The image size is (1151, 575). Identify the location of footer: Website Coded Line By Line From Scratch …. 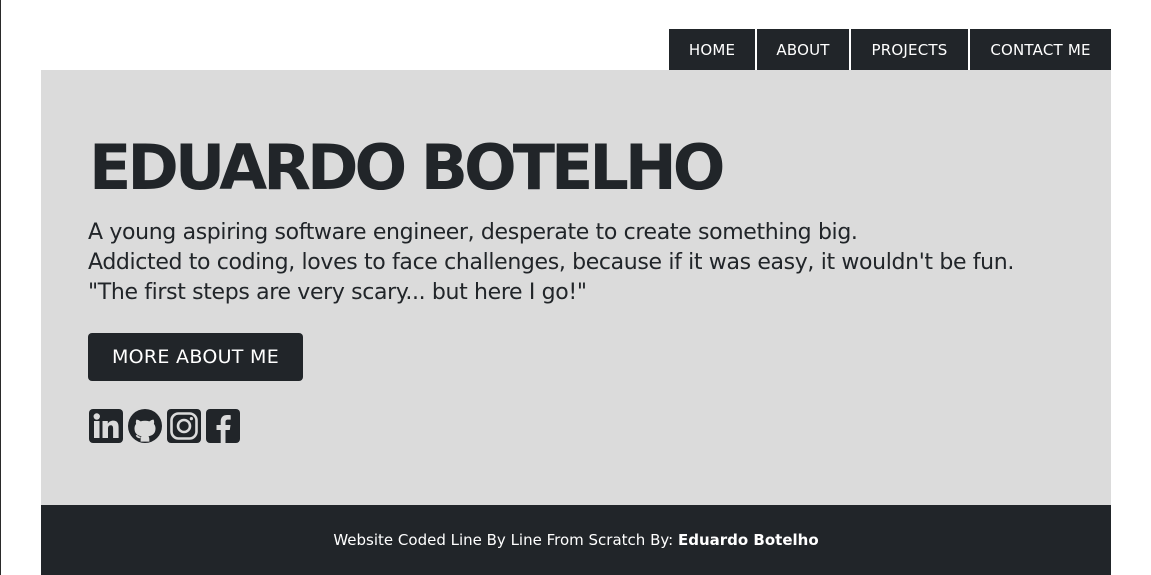
(576, 540).